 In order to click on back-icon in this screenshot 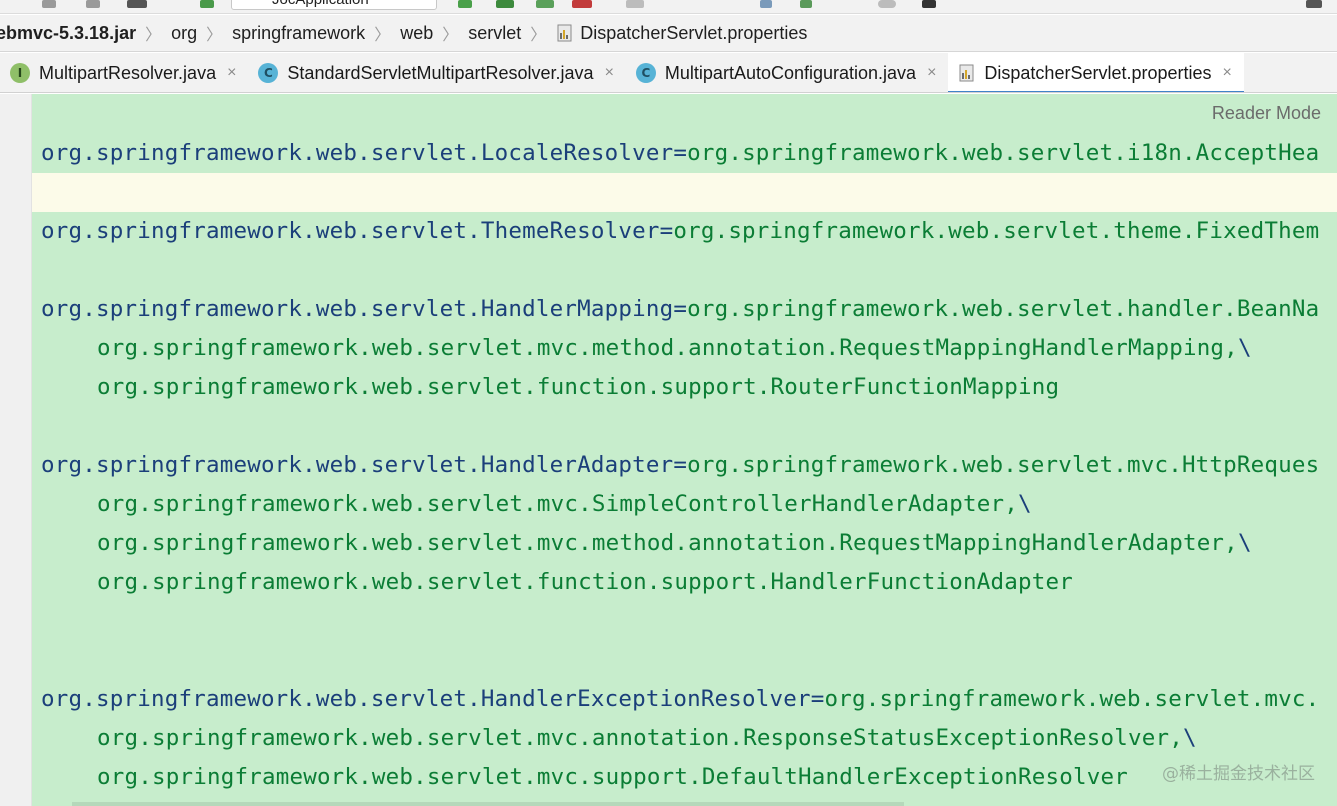, I will do `click(49, 4)`.